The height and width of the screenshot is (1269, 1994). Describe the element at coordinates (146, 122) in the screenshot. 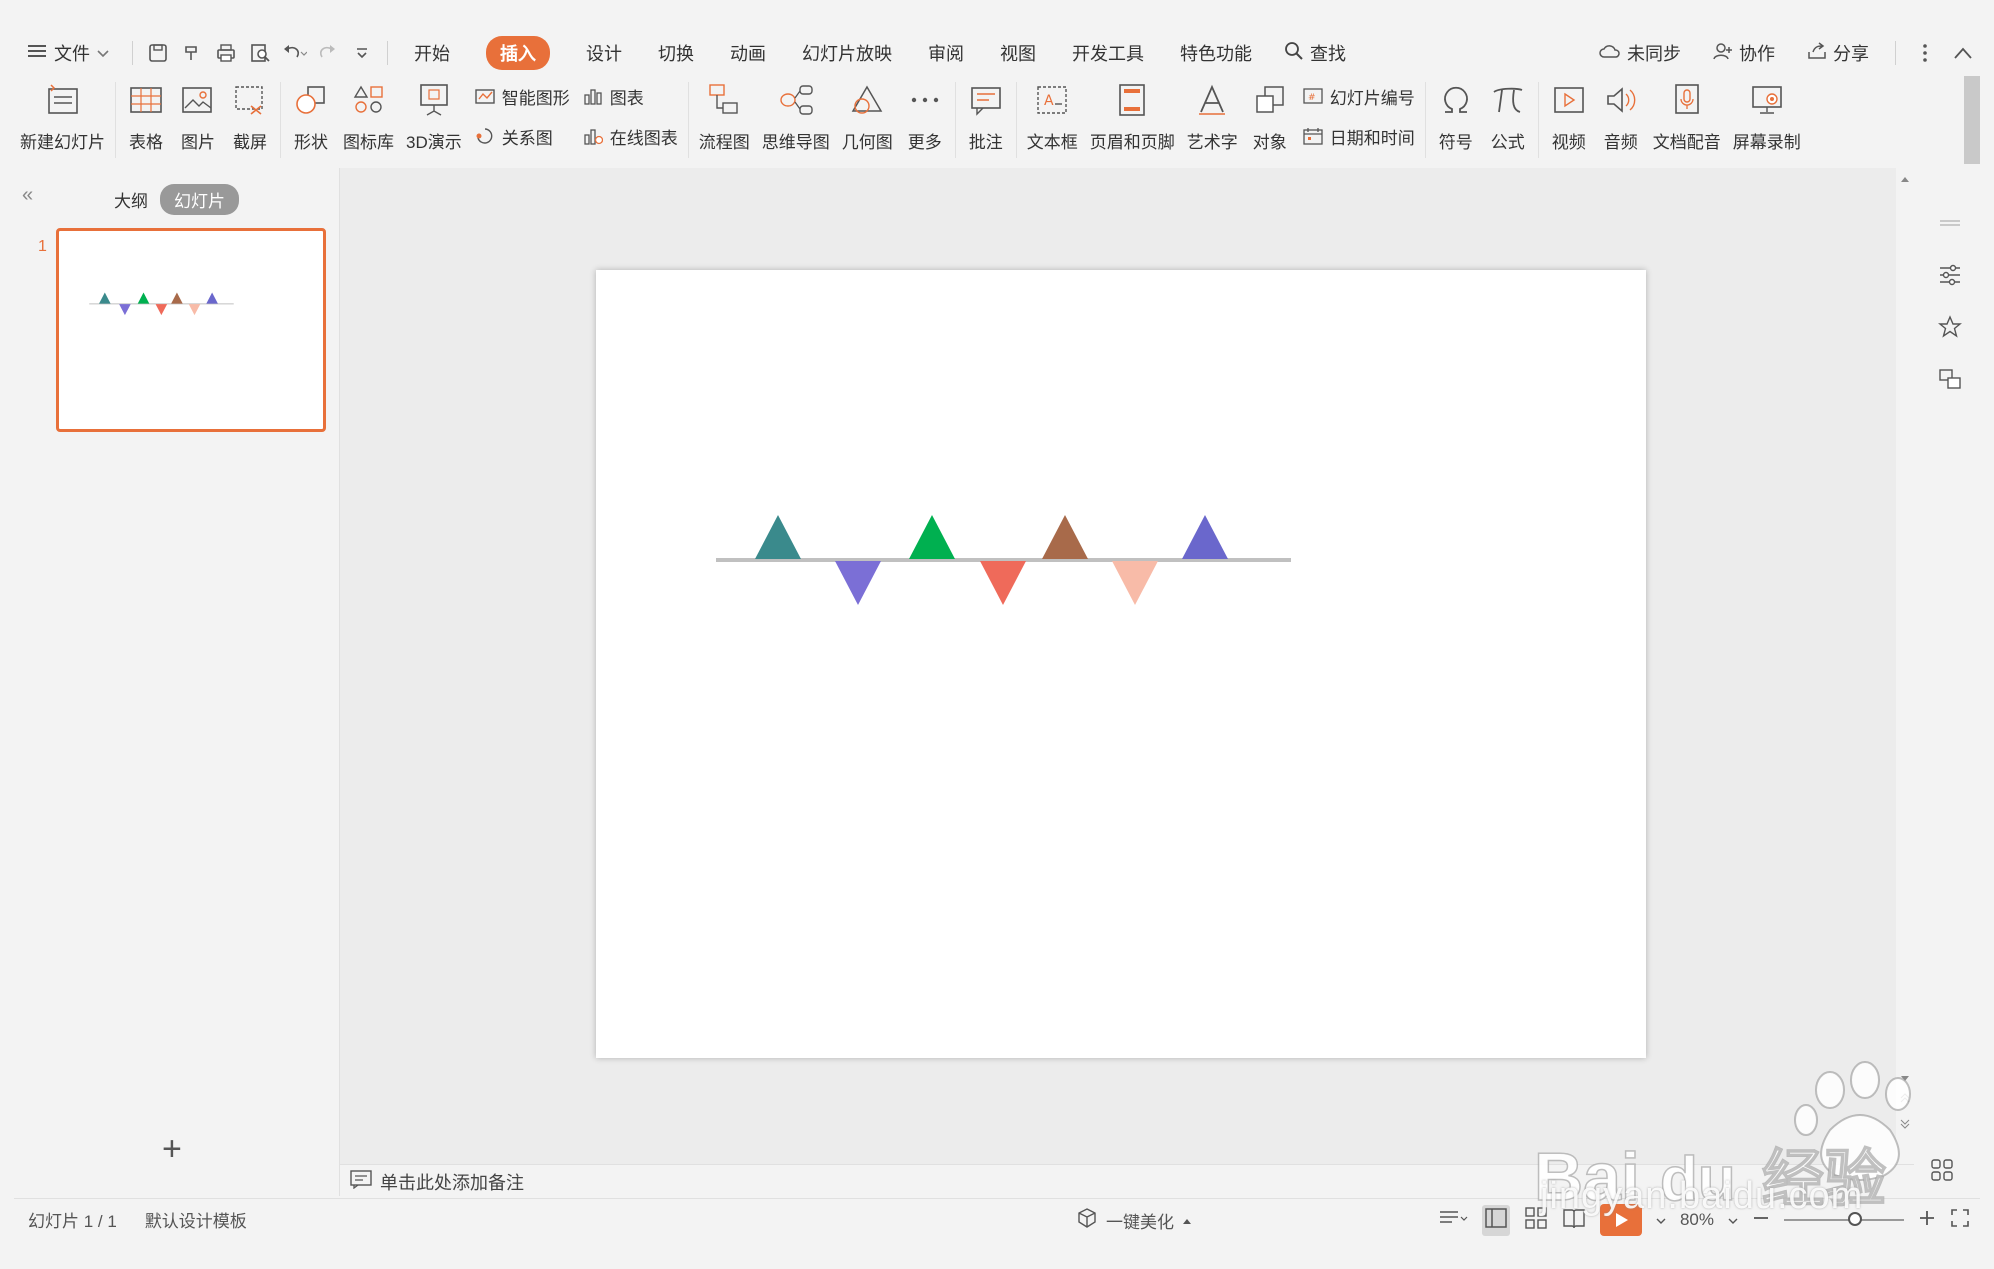

I see `table-button: 表格` at that location.